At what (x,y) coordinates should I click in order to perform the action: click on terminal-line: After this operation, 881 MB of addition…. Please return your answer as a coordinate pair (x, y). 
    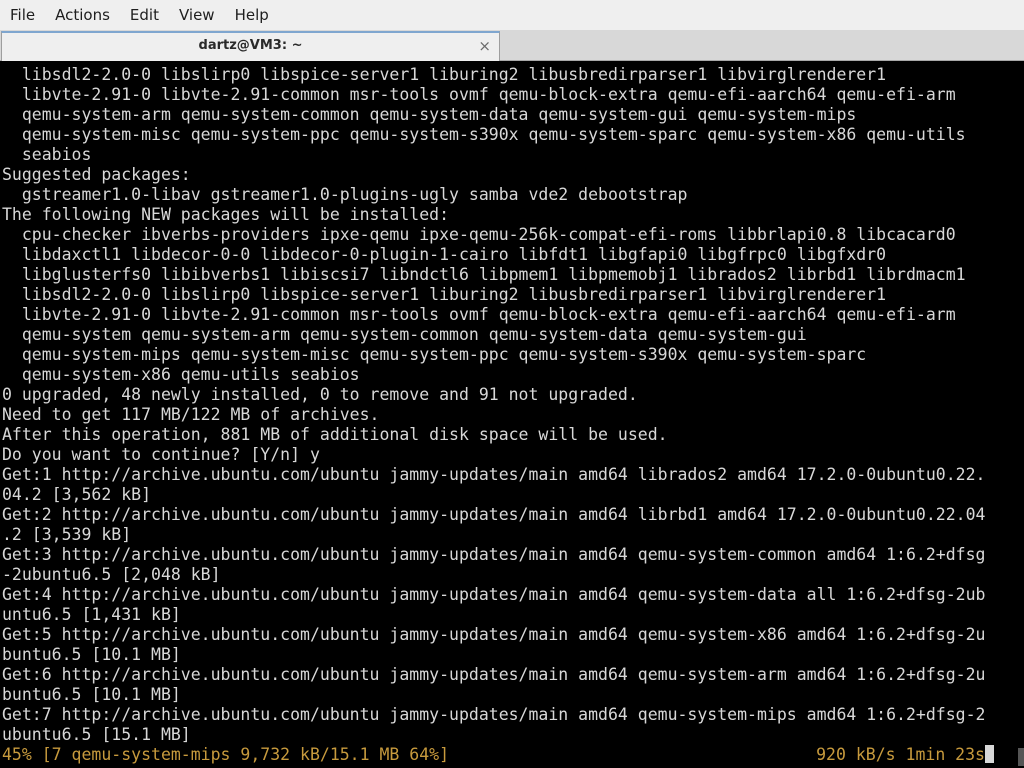
    Looking at the image, I should click on (335, 434).